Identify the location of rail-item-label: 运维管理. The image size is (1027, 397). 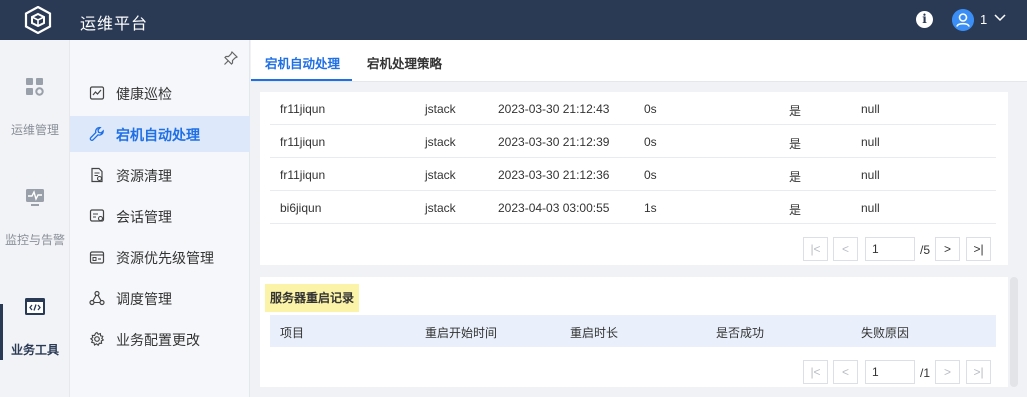
(34, 130).